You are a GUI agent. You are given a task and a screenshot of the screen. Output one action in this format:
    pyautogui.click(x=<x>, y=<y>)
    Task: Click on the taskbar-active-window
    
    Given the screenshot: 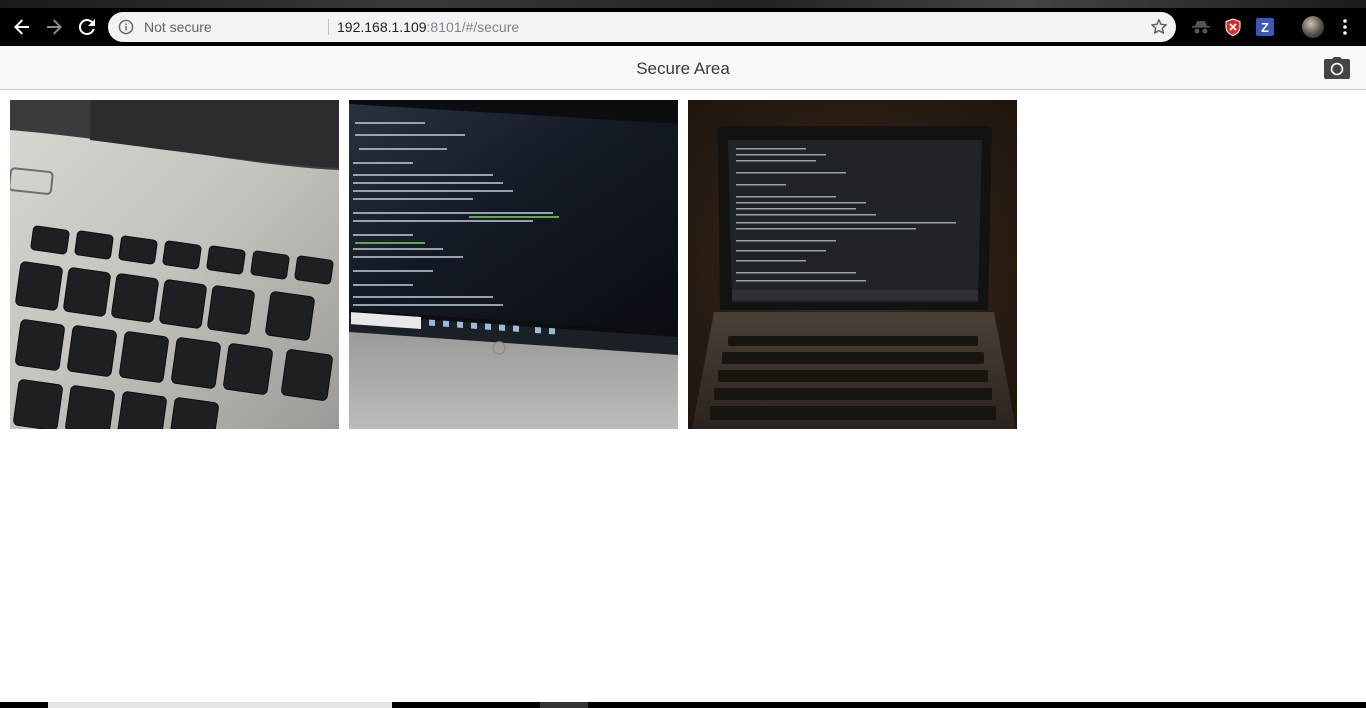 What is the action you would take?
    pyautogui.click(x=220, y=705)
    